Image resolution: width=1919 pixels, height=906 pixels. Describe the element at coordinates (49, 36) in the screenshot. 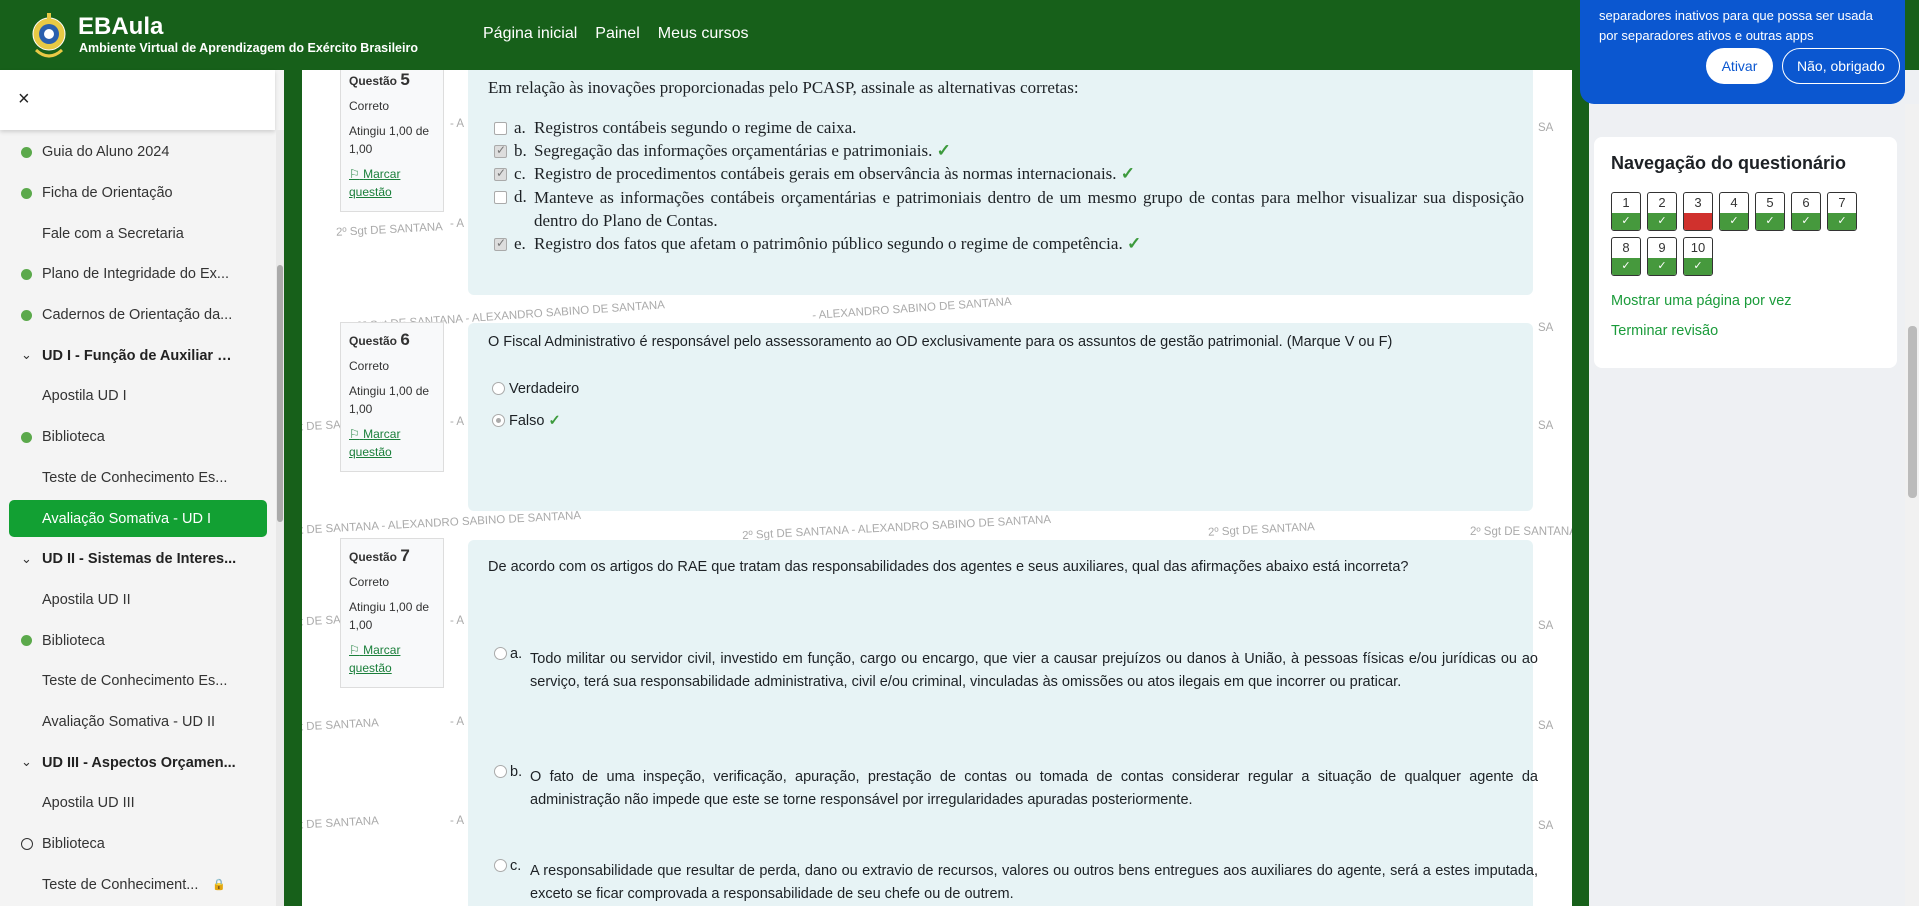

I see `army-crest-logo` at that location.